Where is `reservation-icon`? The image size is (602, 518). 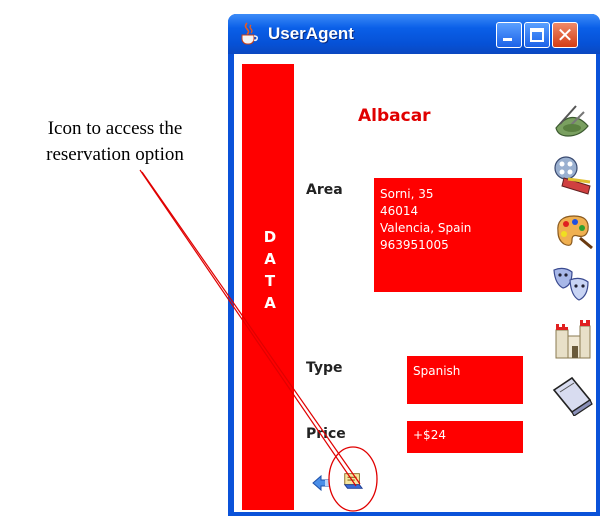
reservation-icon is located at coordinates (353, 481).